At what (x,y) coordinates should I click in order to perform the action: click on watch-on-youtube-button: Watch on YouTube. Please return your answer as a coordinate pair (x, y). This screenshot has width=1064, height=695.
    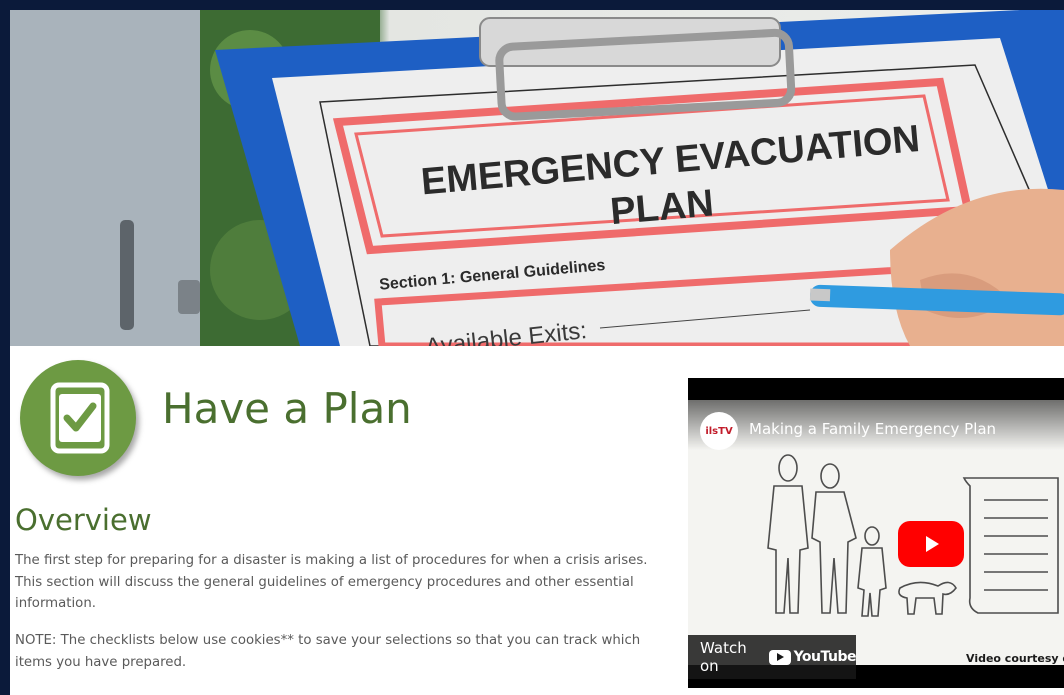
    Looking at the image, I should click on (772, 657).